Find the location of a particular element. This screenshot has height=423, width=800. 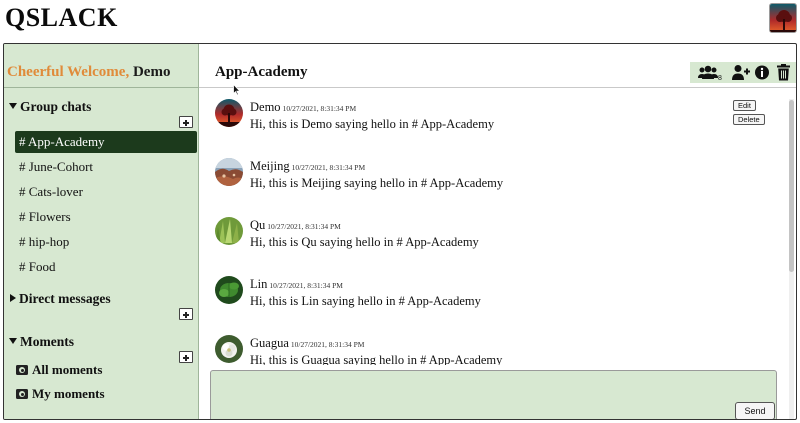

author-name: Meijing is located at coordinates (270, 166).